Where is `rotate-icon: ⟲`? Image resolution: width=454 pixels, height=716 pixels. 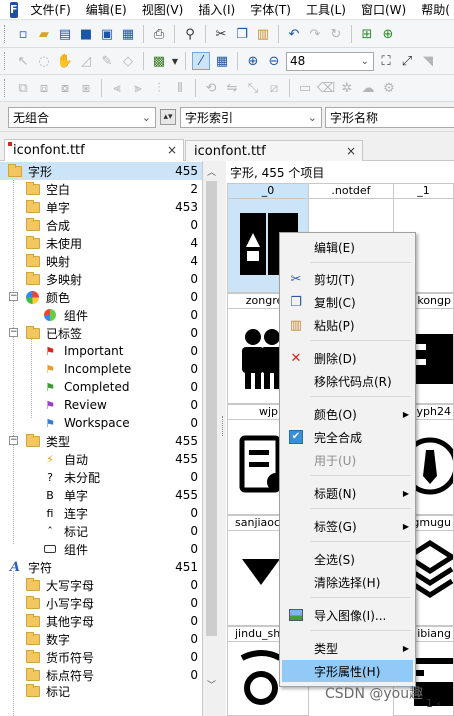 rotate-icon: ⟲ is located at coordinates (211, 88).